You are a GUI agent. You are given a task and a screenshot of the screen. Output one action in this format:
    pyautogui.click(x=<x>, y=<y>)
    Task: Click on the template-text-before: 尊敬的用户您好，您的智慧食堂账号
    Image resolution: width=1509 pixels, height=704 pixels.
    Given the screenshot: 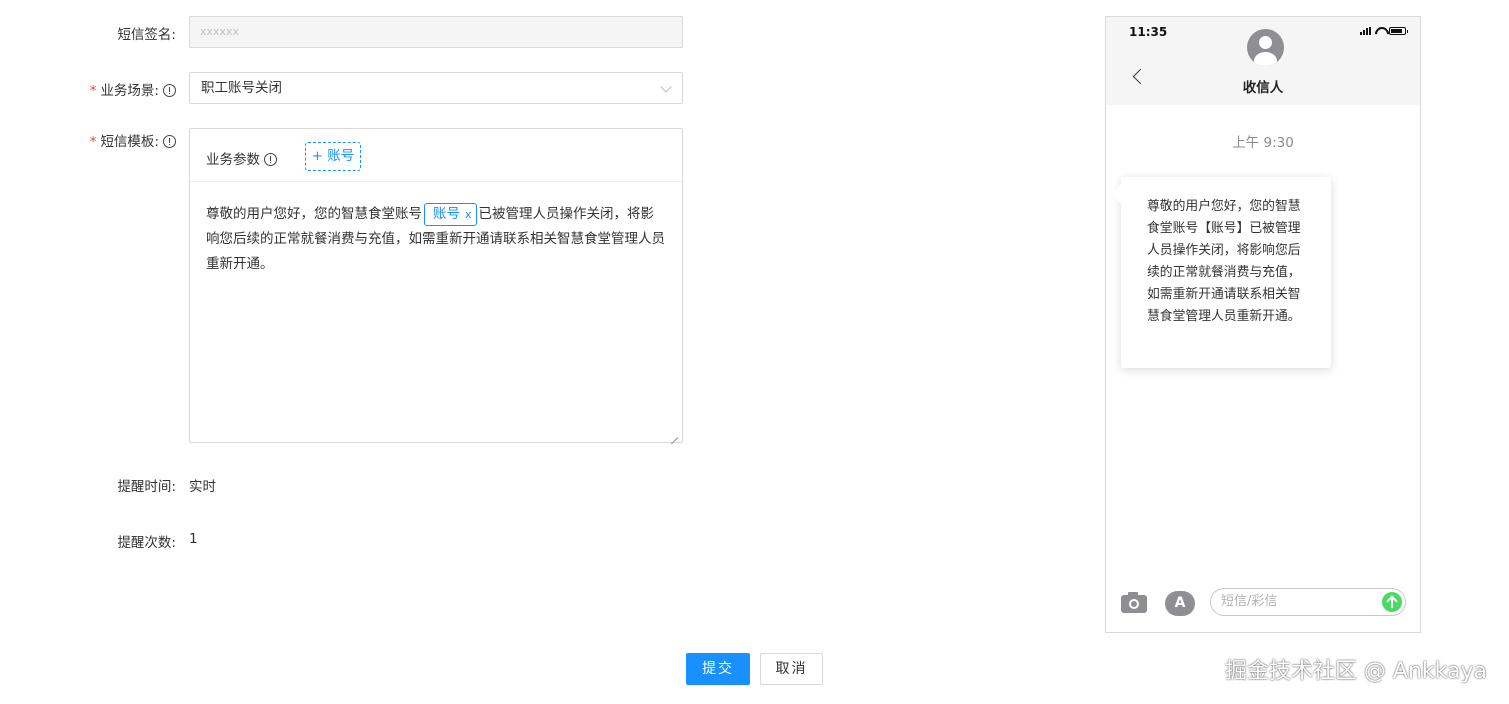 What is the action you would take?
    pyautogui.click(x=314, y=214)
    